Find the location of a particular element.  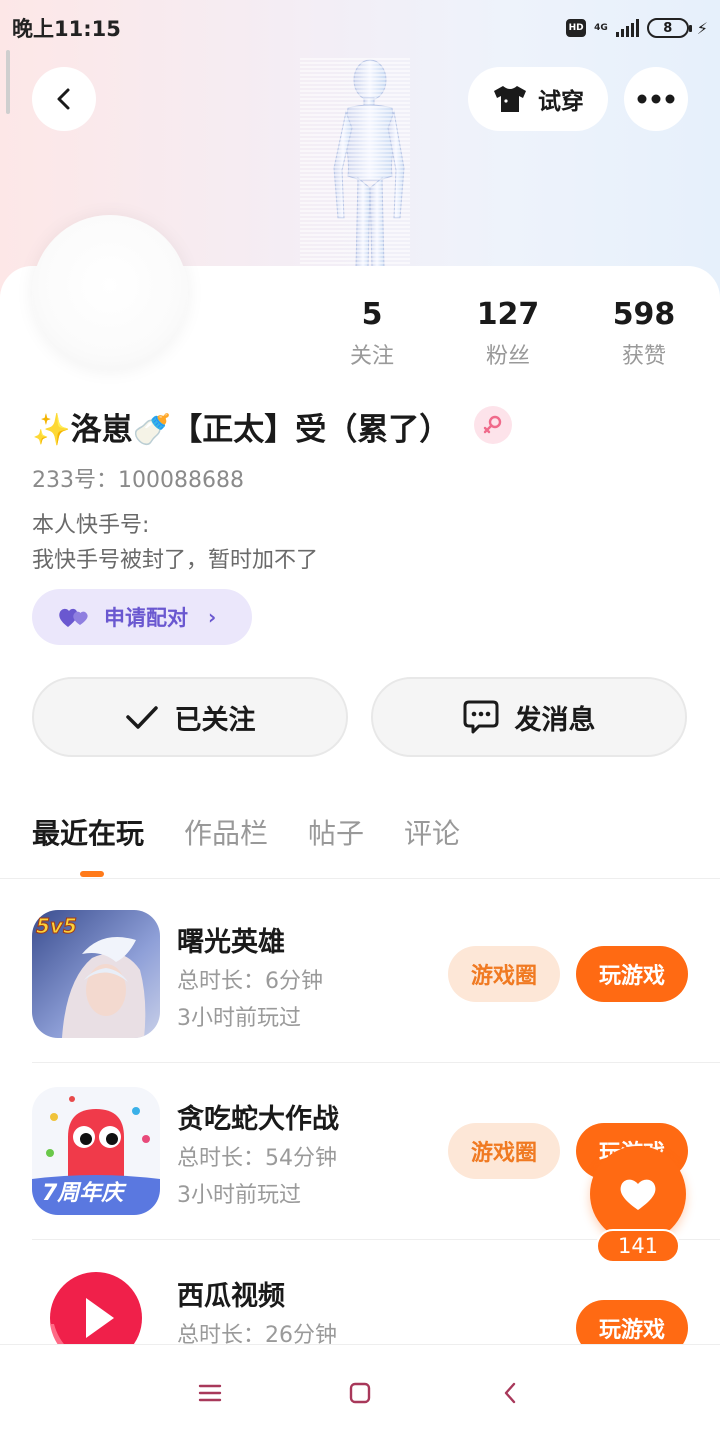

like-button is located at coordinates (638, 1194).